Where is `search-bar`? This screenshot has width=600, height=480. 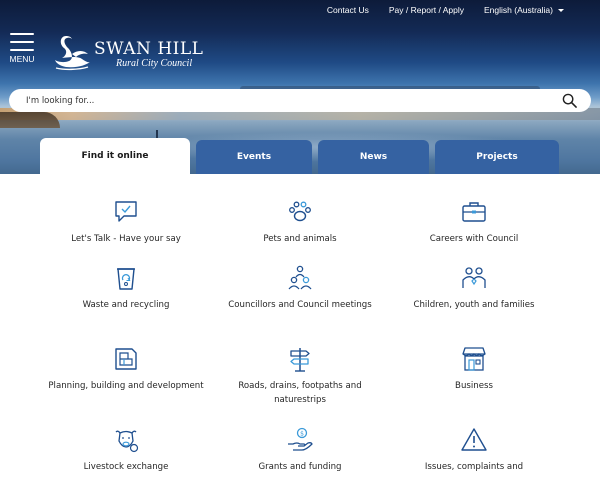 search-bar is located at coordinates (300, 100).